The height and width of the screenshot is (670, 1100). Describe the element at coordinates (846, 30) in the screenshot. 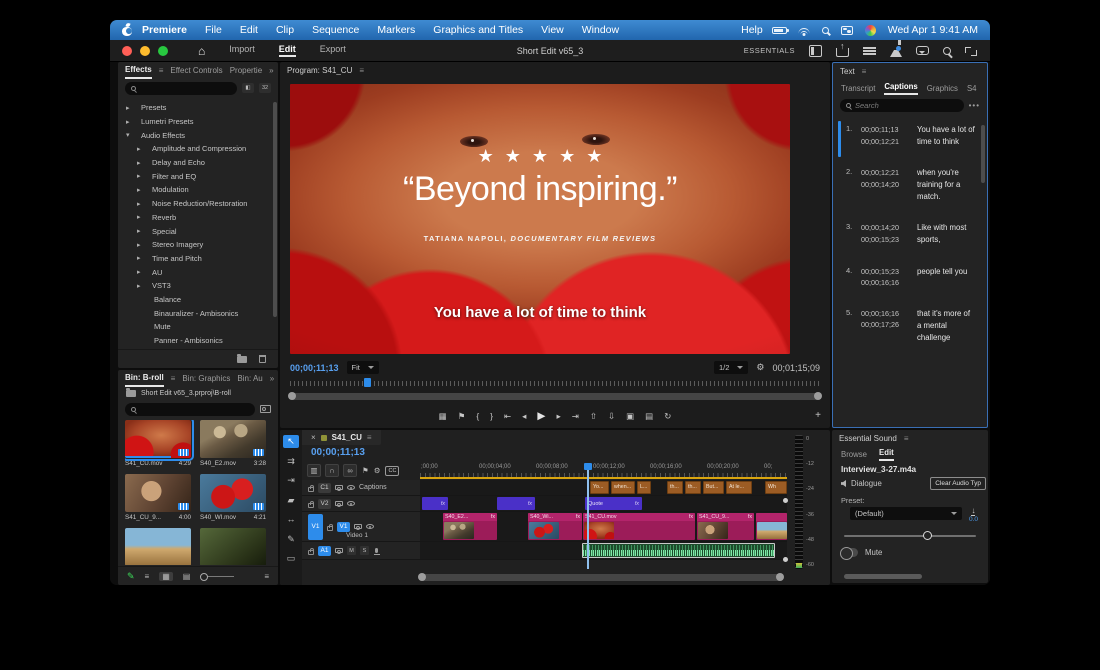

I see `control-center-icon` at that location.